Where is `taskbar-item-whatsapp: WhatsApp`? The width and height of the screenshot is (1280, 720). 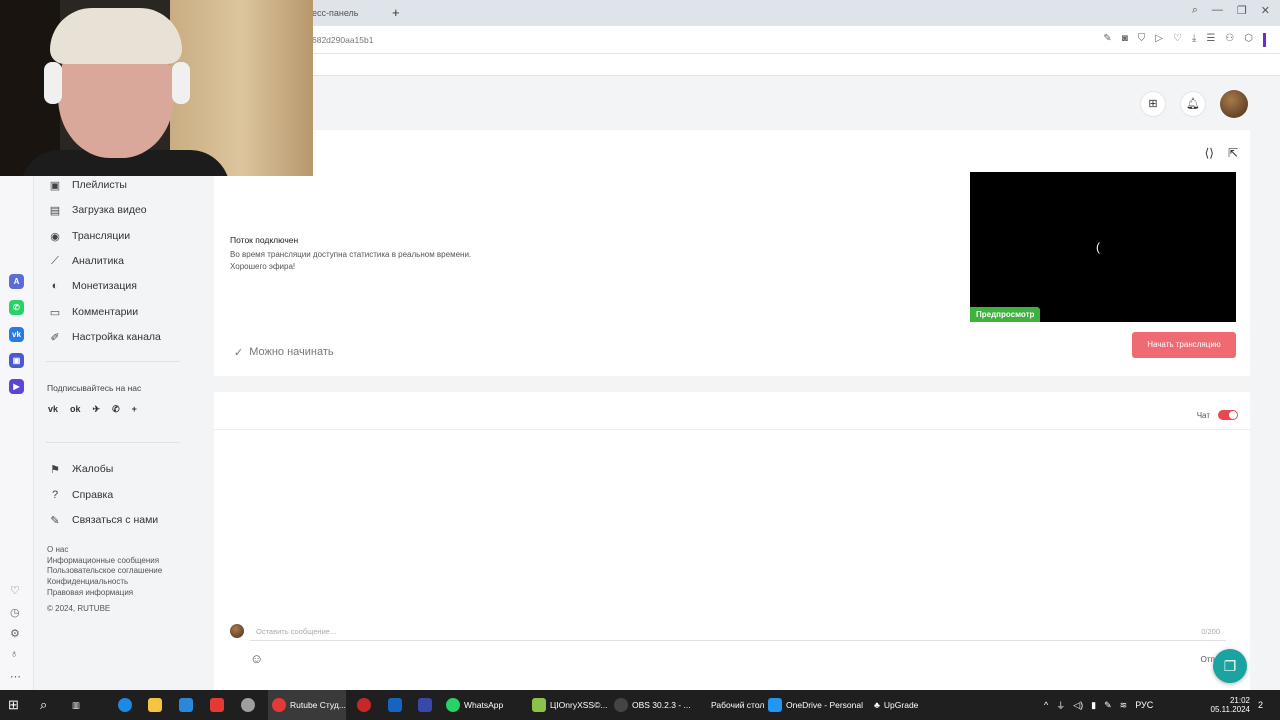
taskbar-item-whatsapp: WhatsApp is located at coordinates (474, 705).